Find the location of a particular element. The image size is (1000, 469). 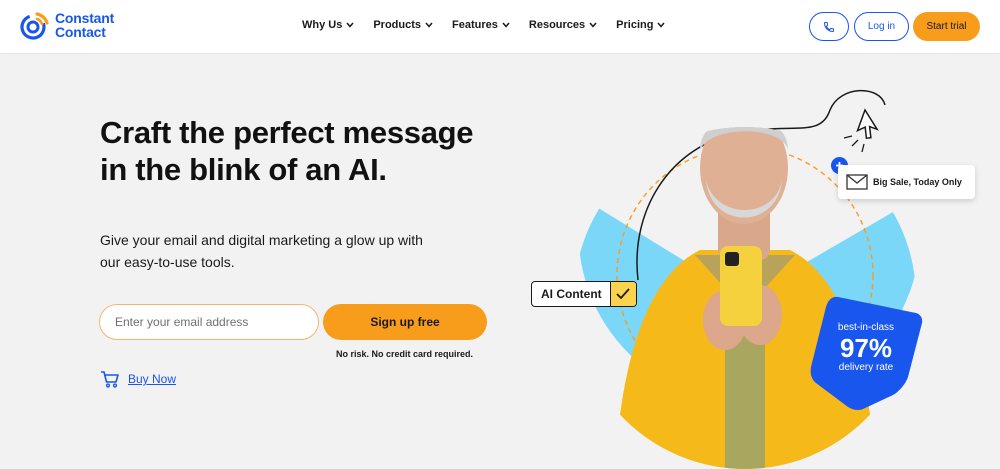

brand-logo: Constant Contact is located at coordinates (67, 25).